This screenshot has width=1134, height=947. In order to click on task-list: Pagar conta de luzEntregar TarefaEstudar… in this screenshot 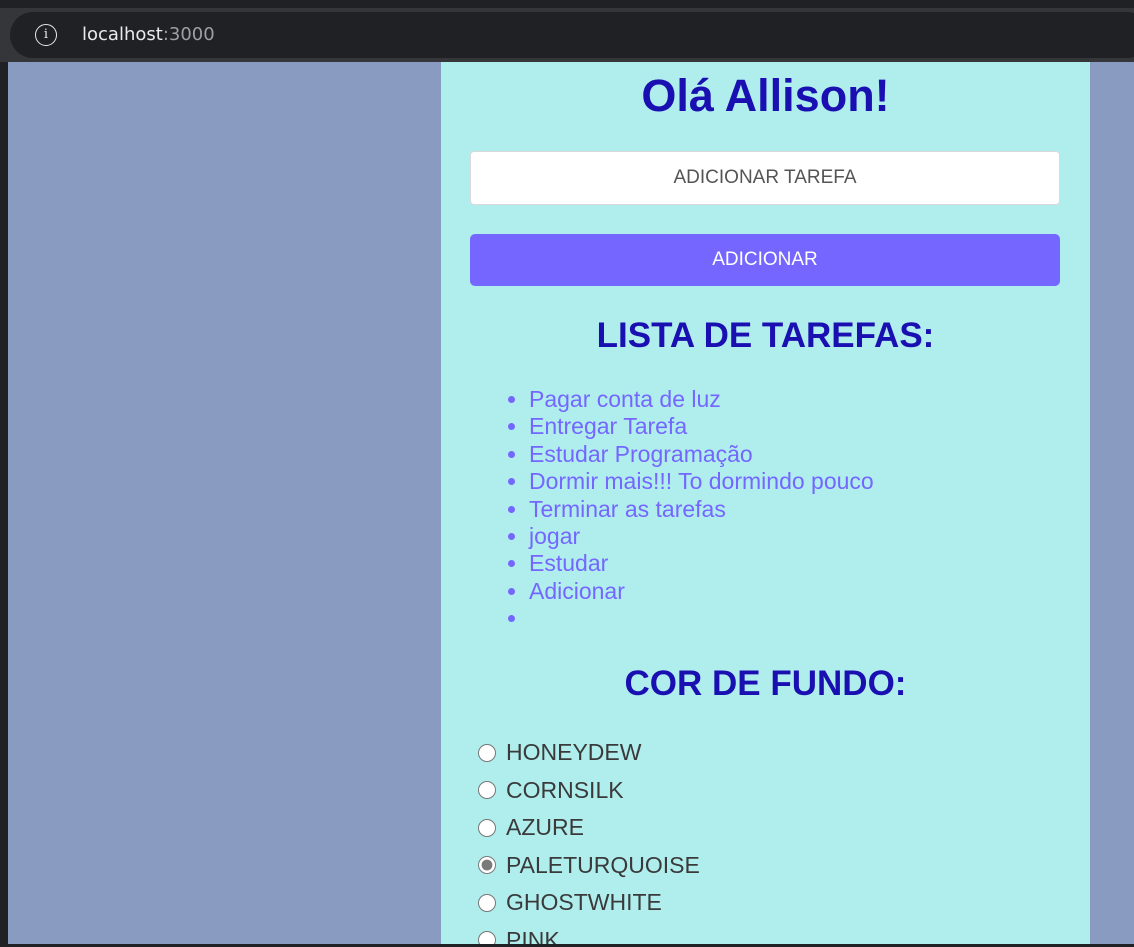, I will do `click(701, 509)`.